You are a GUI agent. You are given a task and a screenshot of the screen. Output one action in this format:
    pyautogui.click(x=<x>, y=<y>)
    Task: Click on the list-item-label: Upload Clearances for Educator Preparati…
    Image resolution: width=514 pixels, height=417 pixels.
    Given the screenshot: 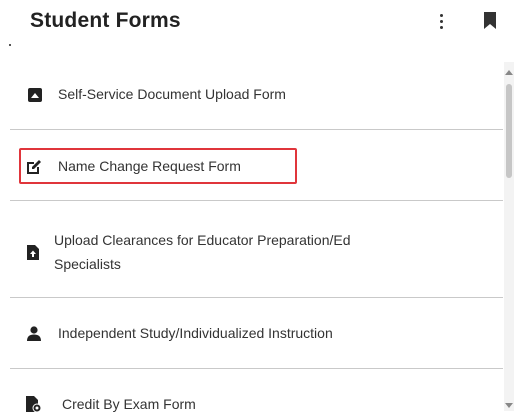 What is the action you would take?
    pyautogui.click(x=202, y=240)
    